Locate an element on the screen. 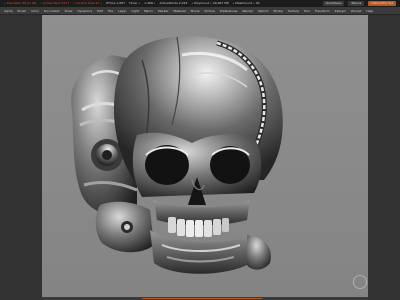  menu-movie: Movie is located at coordinates (195, 11).